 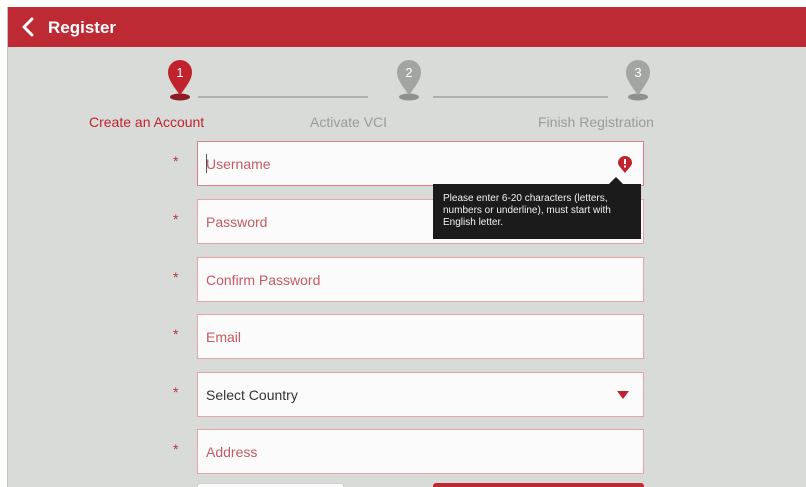 What do you see at coordinates (408, 72) in the screenshot?
I see `step-2-number: 2` at bounding box center [408, 72].